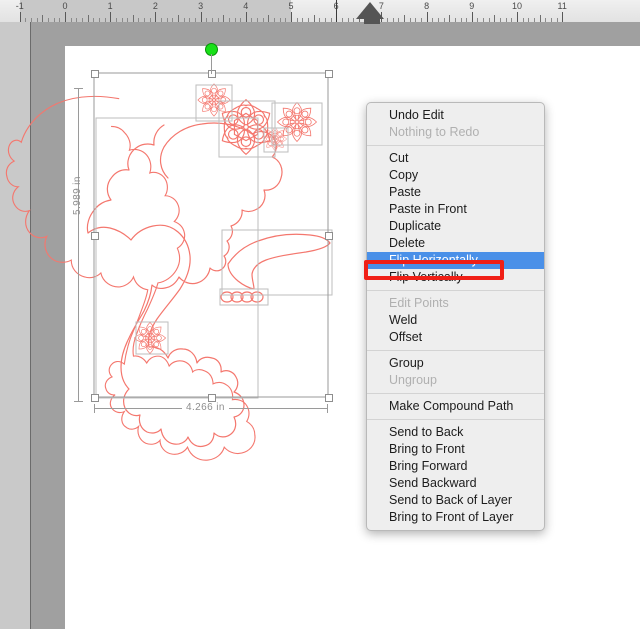 The width and height of the screenshot is (640, 629). Describe the element at coordinates (419, 303) in the screenshot. I see `menu-item-edit-points: Edit Points` at that location.